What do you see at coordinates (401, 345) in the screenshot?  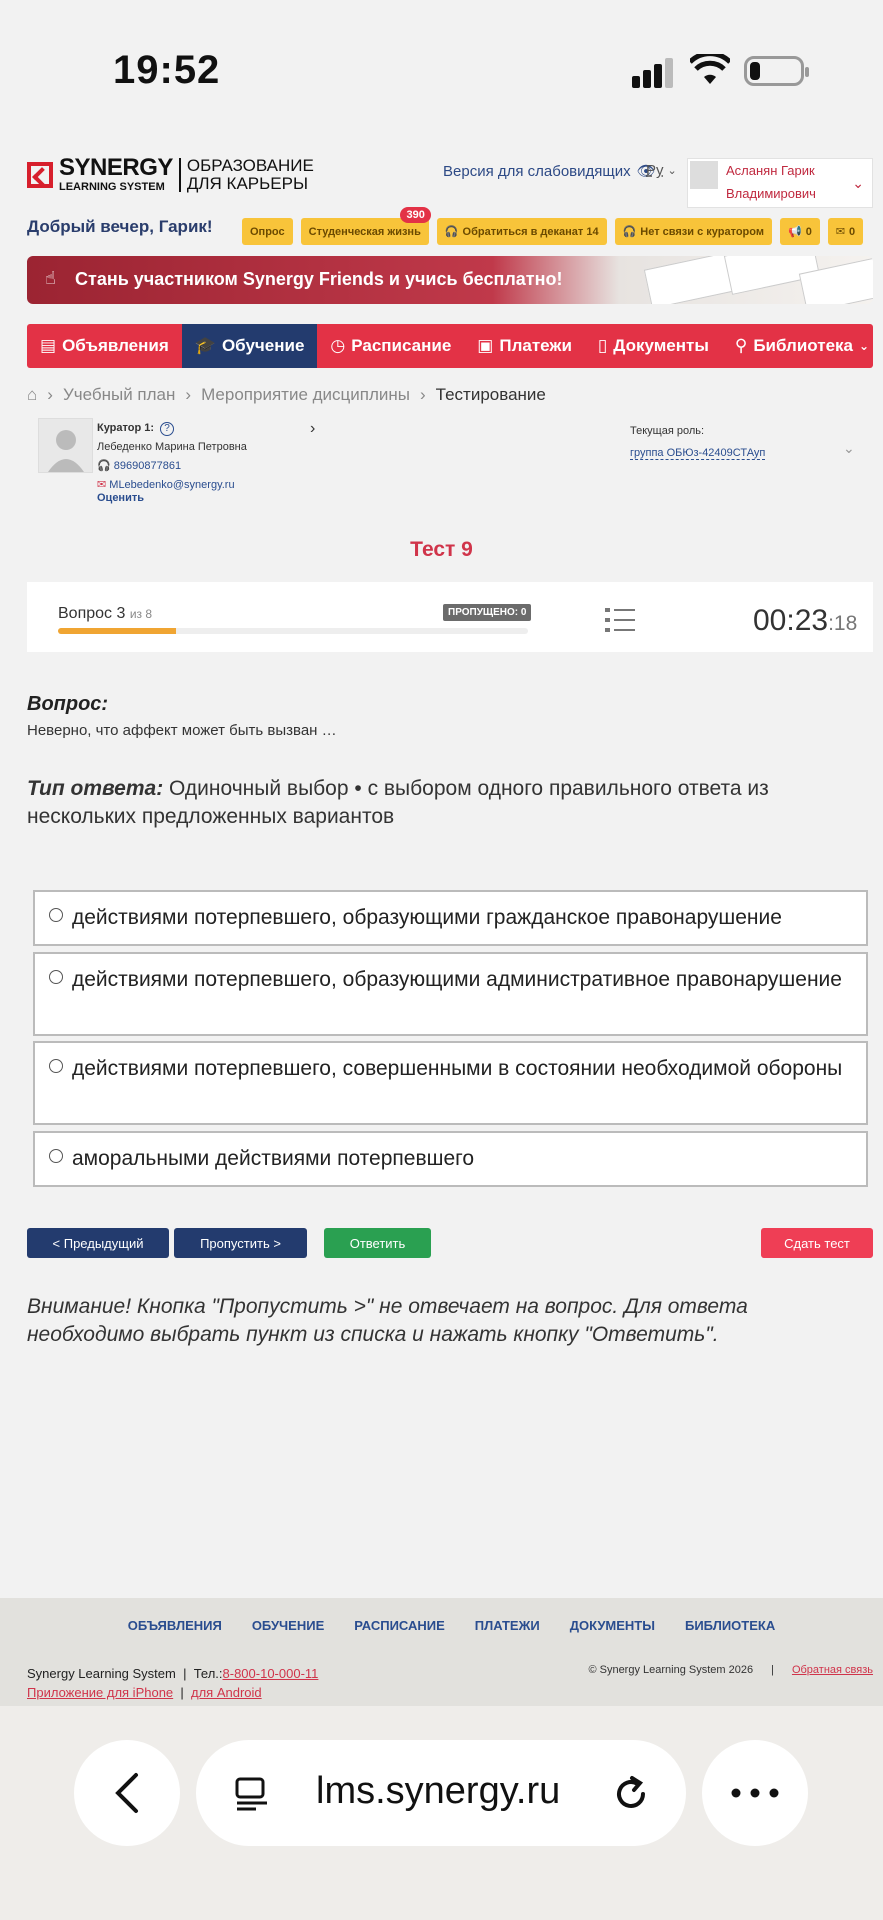 I see `nav-label: Расписание` at bounding box center [401, 345].